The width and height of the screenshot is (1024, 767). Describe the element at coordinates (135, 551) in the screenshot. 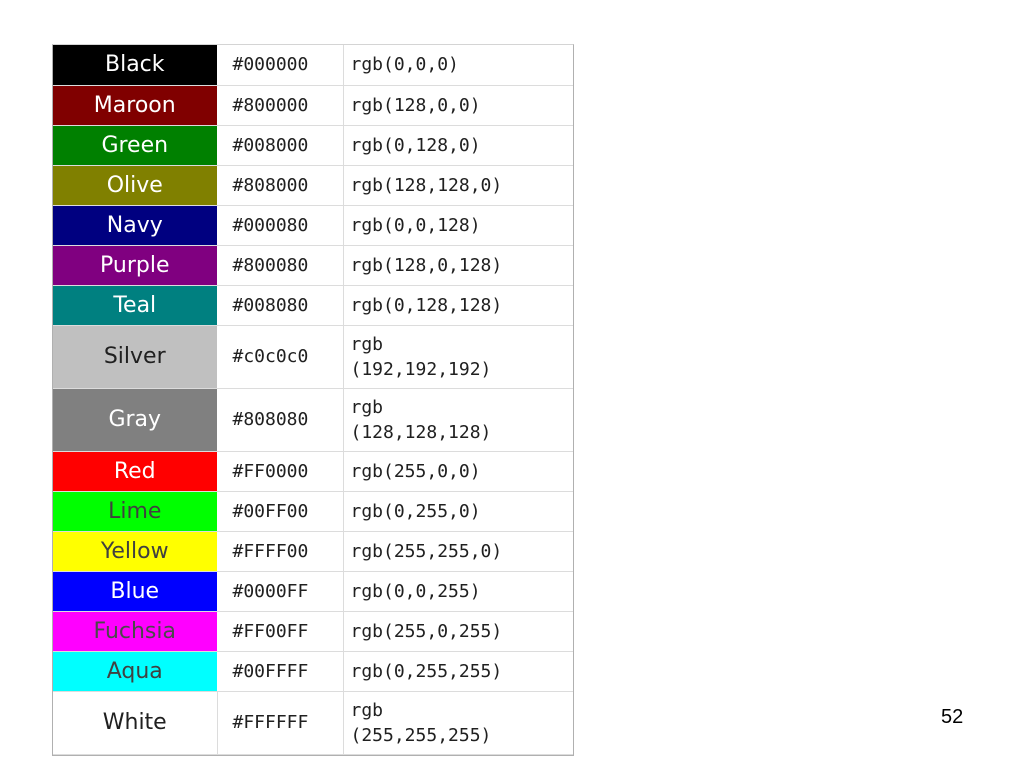

I see `color-swatch-name: Yellow` at that location.